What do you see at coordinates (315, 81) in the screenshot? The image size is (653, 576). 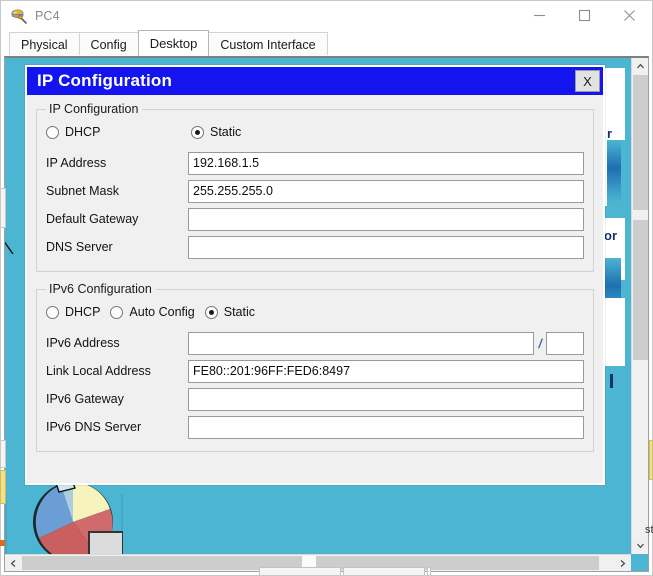 I see `dialog-title-bar: IP Configuration X` at bounding box center [315, 81].